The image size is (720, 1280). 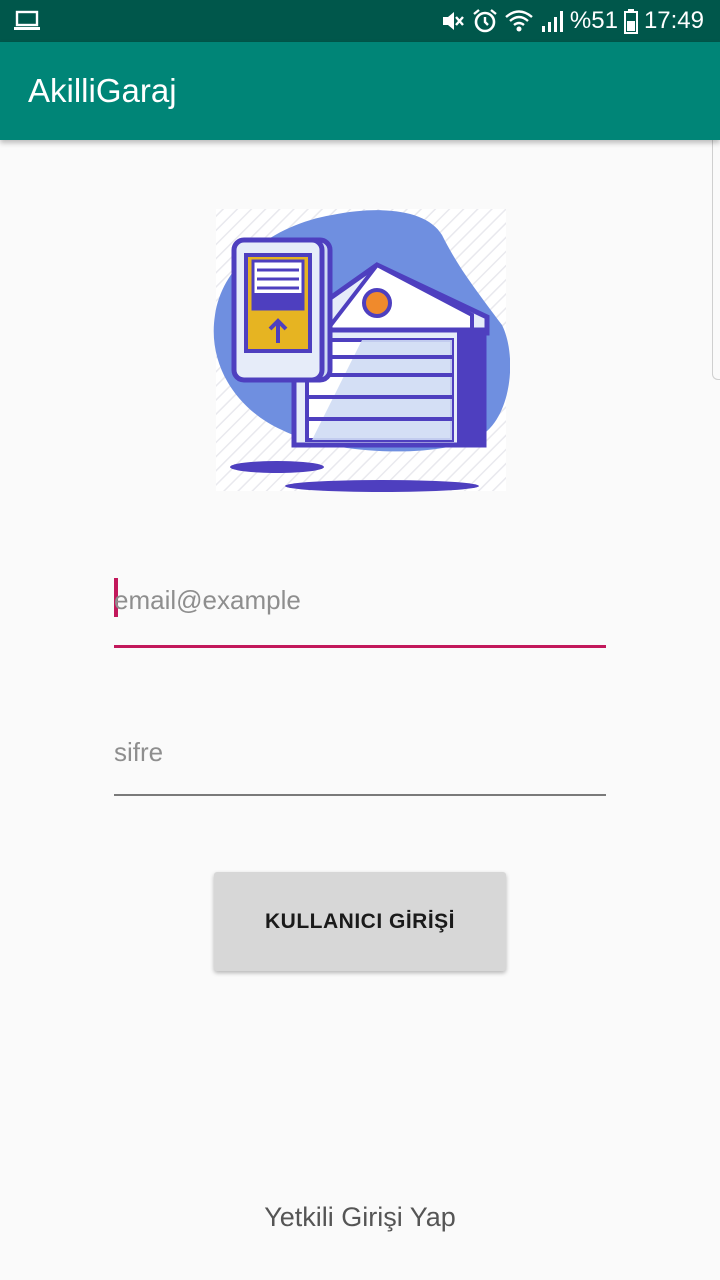 I want to click on status-time: 17:49, so click(x=673, y=20).